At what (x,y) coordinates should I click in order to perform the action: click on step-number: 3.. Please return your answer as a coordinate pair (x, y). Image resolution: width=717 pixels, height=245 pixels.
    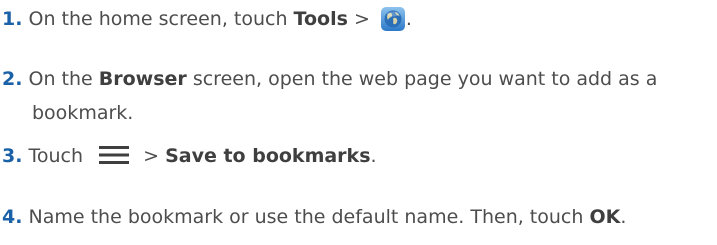
    Looking at the image, I should click on (12, 156).